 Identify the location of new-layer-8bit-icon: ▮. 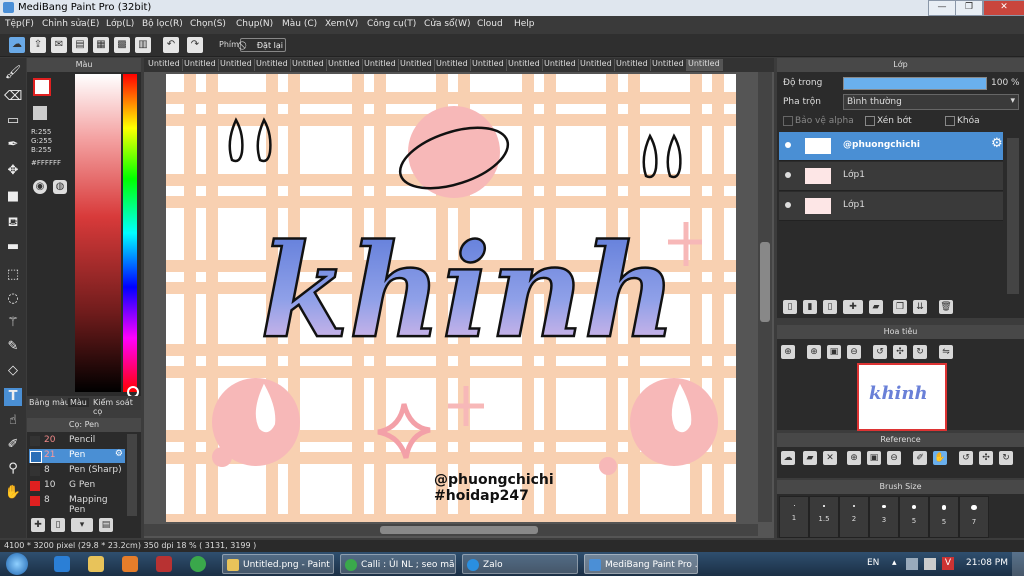
(810, 307).